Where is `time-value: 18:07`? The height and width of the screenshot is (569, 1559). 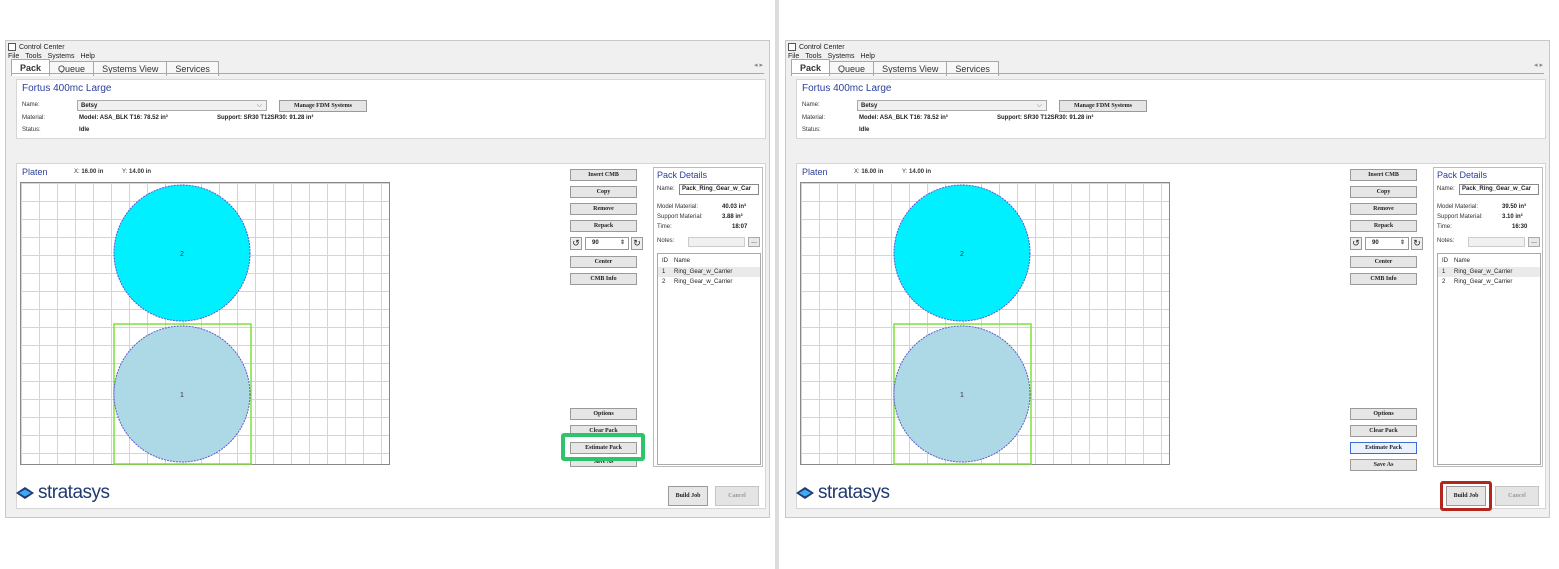
time-value: 18:07 is located at coordinates (740, 227).